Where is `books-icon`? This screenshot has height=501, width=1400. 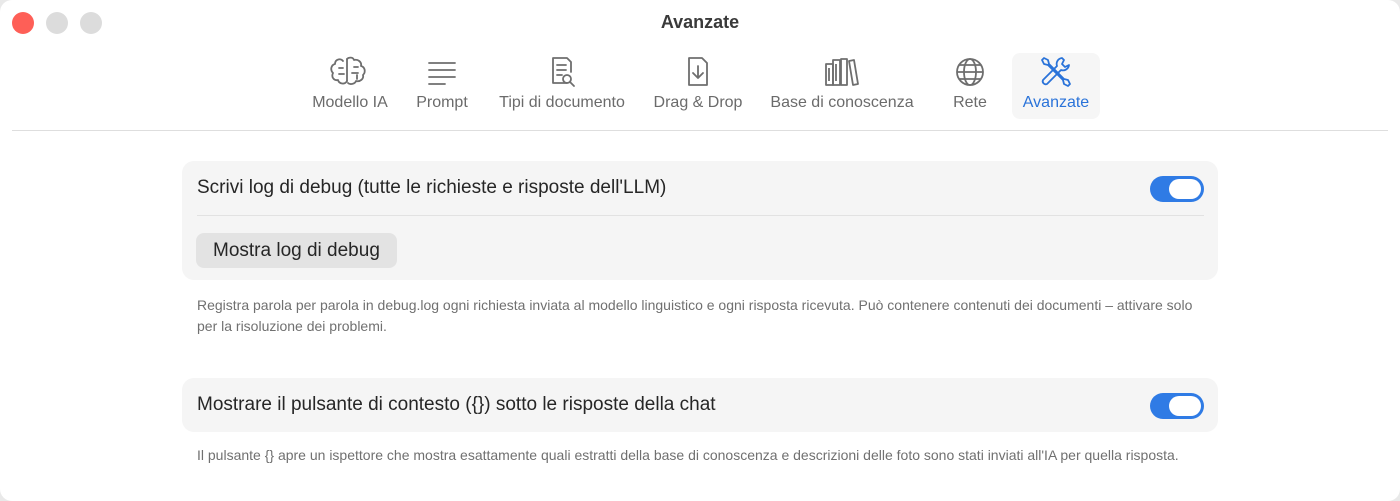
books-icon is located at coordinates (842, 72).